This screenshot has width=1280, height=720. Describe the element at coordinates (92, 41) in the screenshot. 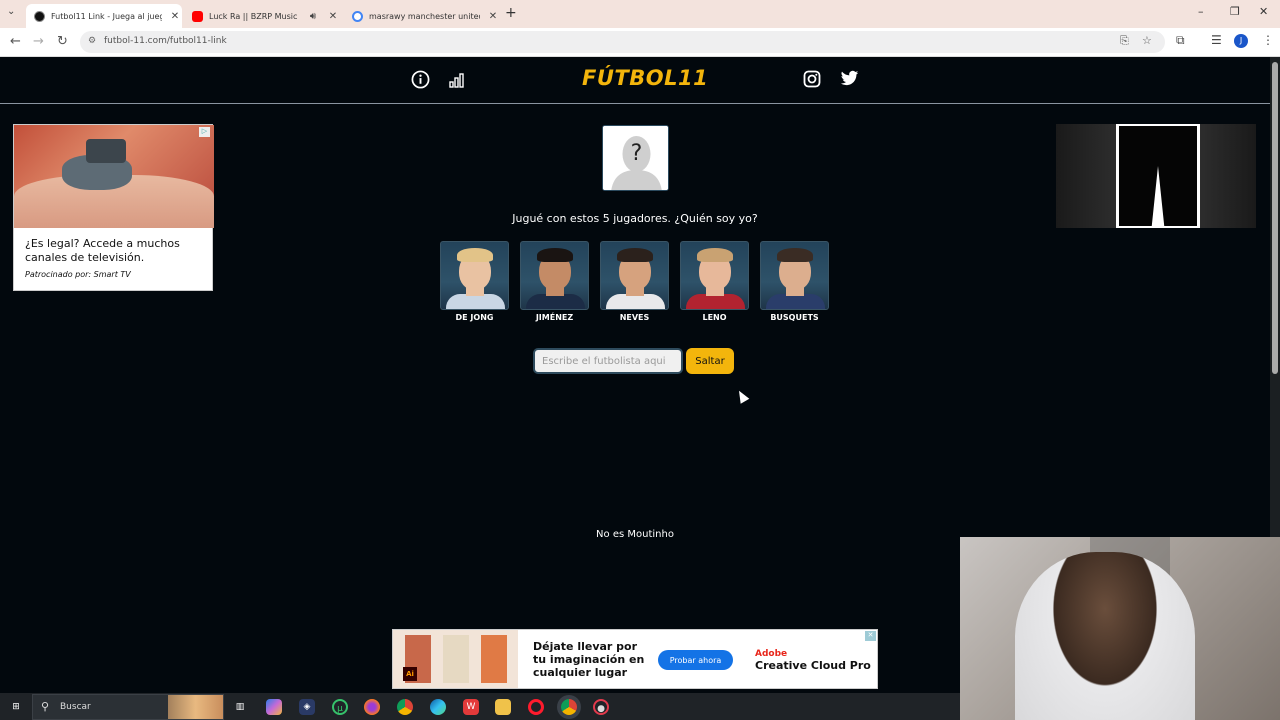

I see `site-info-icon: ⚙` at that location.